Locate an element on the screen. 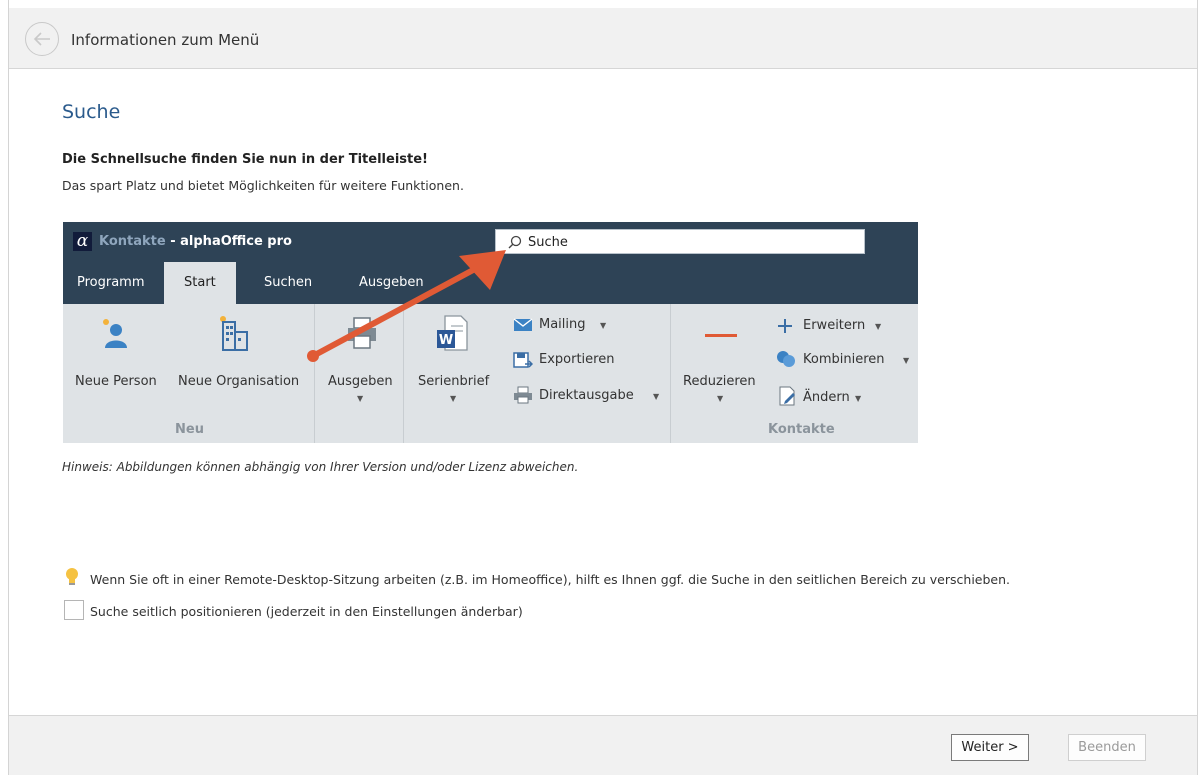 Image resolution: width=1199 pixels, height=775 pixels. ausgeben-dropdown-icon: ▼ is located at coordinates (360, 398).